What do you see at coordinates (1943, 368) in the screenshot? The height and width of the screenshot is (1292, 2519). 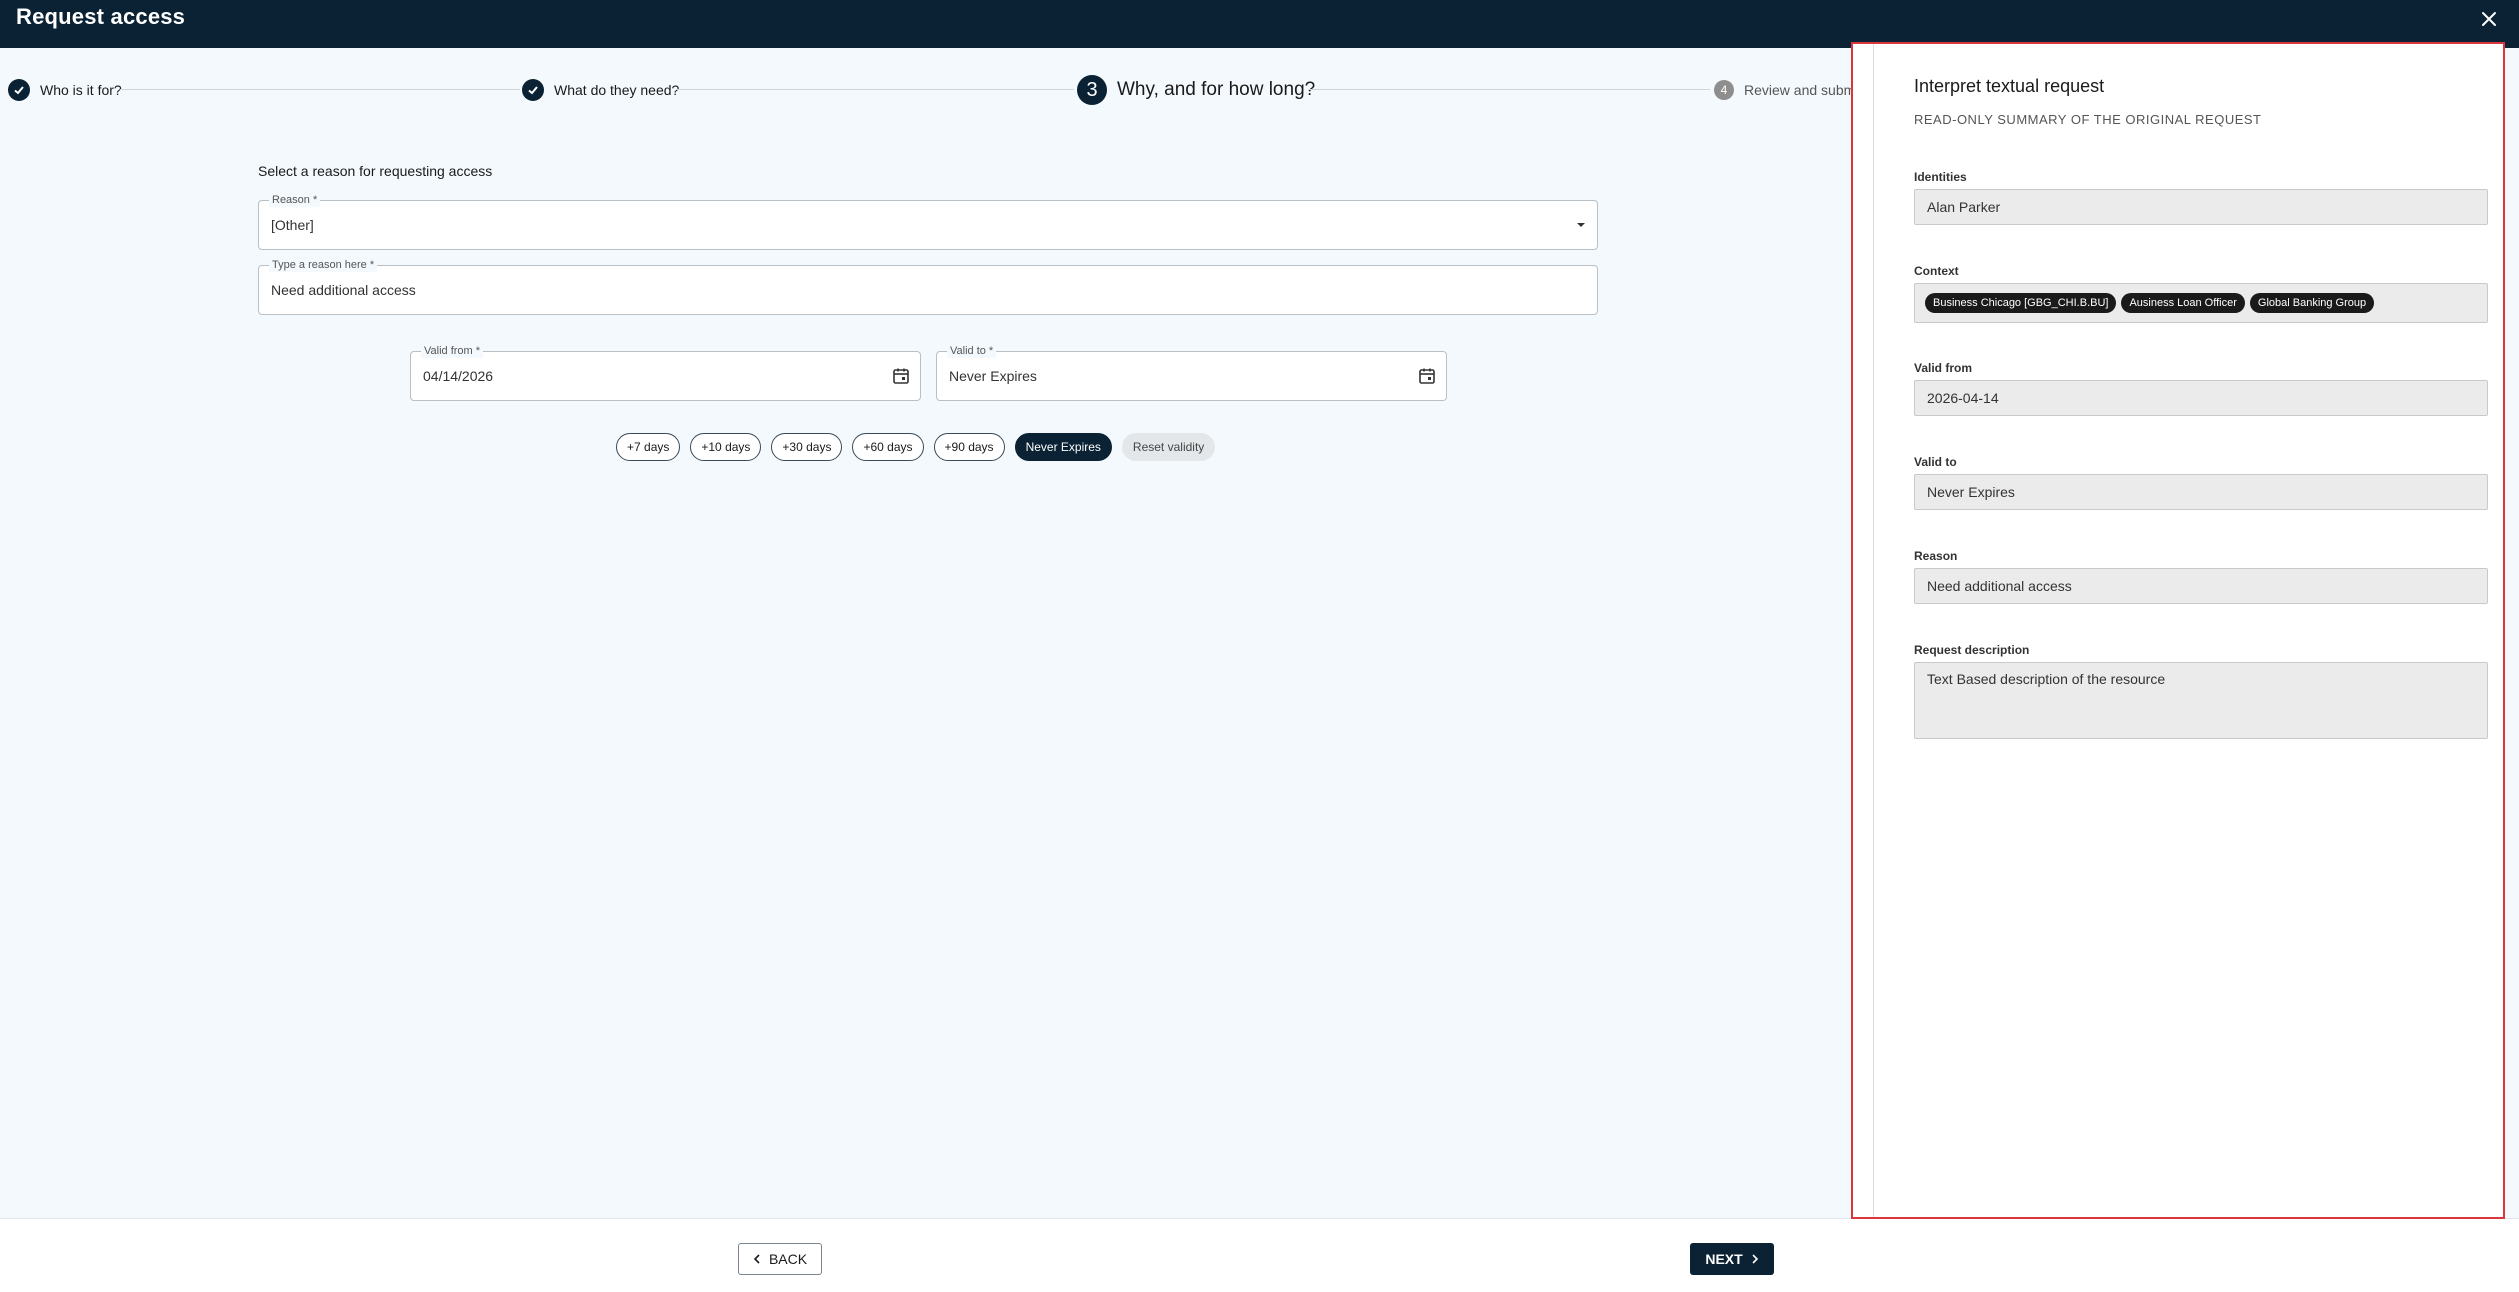 I see `valid-from-label: Valid from` at bounding box center [1943, 368].